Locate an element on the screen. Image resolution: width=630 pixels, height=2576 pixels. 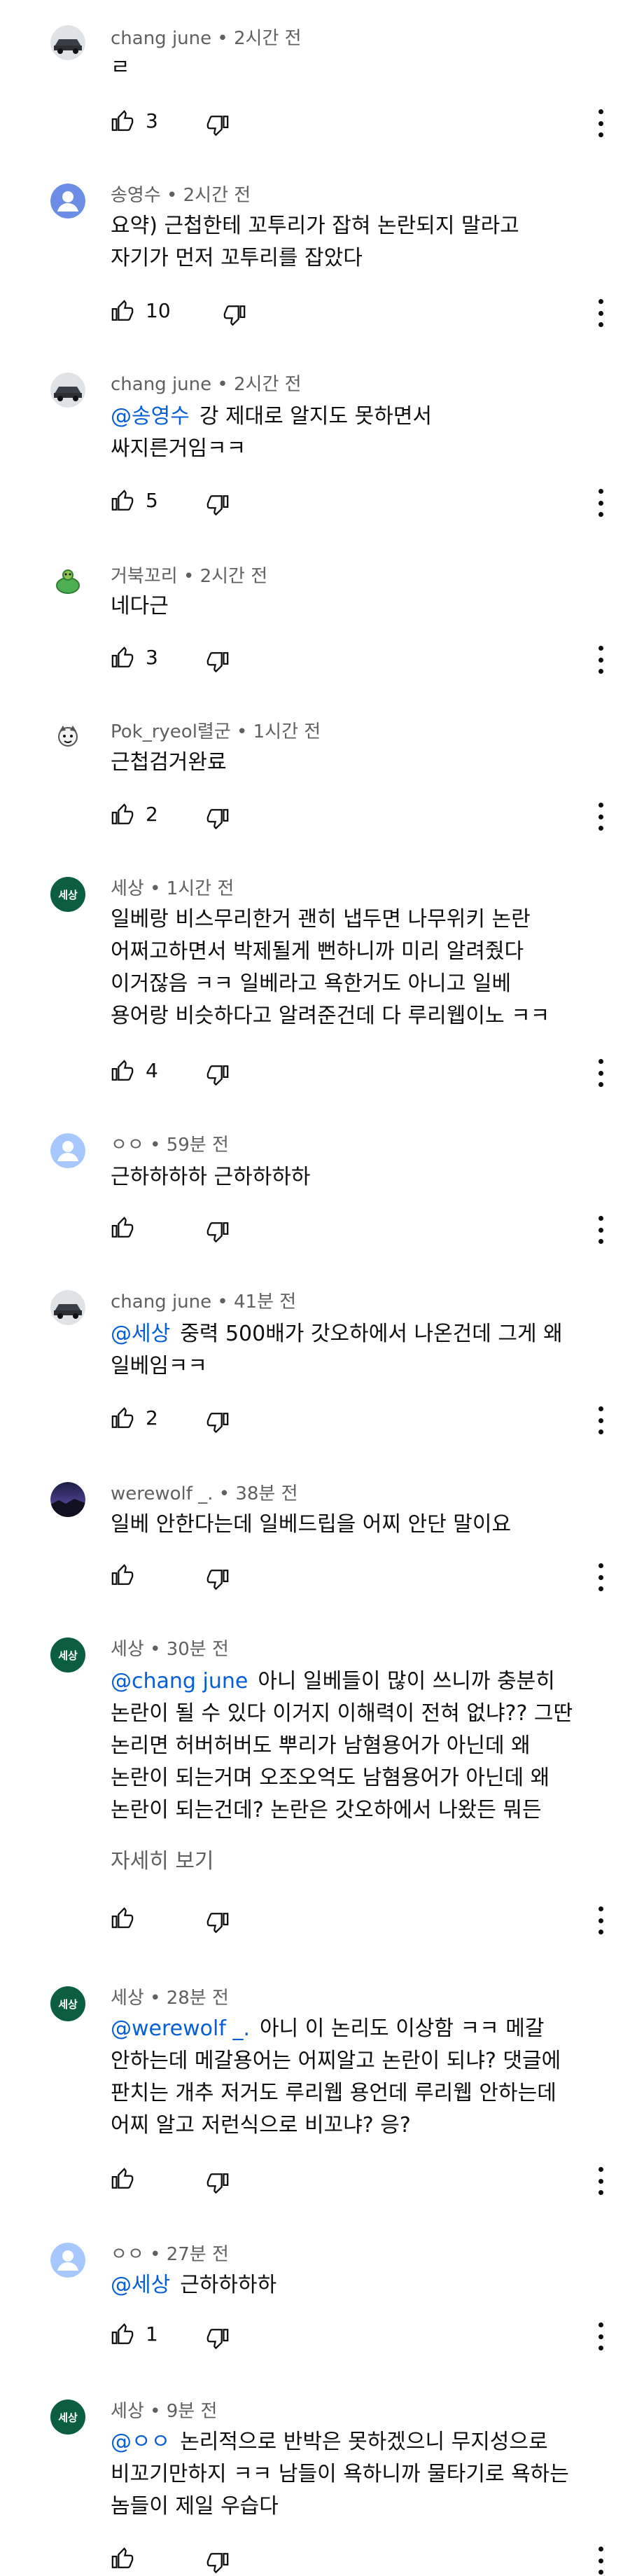
comment-text: 근첩검거완료 is located at coordinates (356, 763).